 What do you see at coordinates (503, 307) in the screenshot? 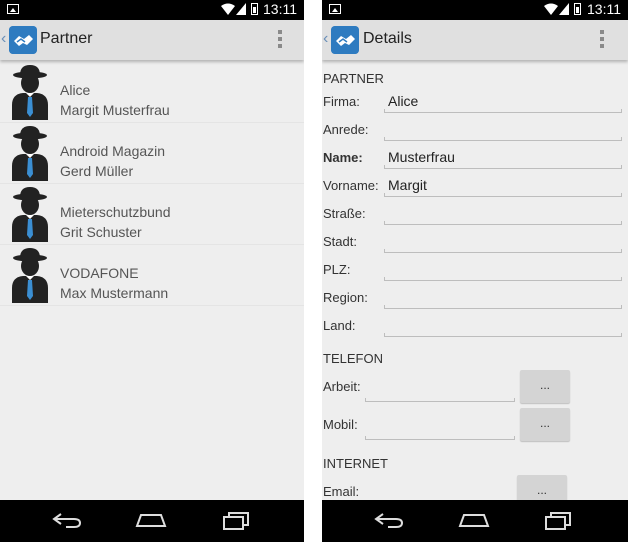
I see `region-field-underline` at bounding box center [503, 307].